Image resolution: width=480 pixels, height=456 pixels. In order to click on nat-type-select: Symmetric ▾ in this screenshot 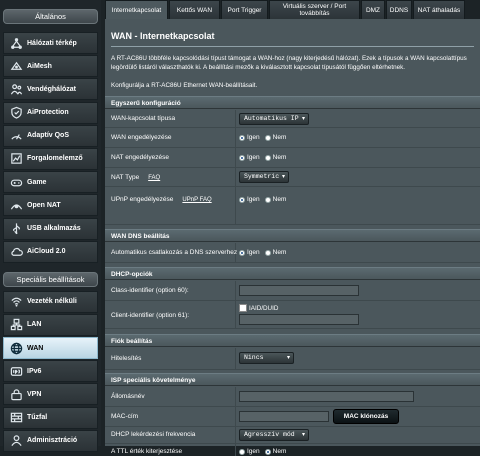, I will do `click(264, 177)`.